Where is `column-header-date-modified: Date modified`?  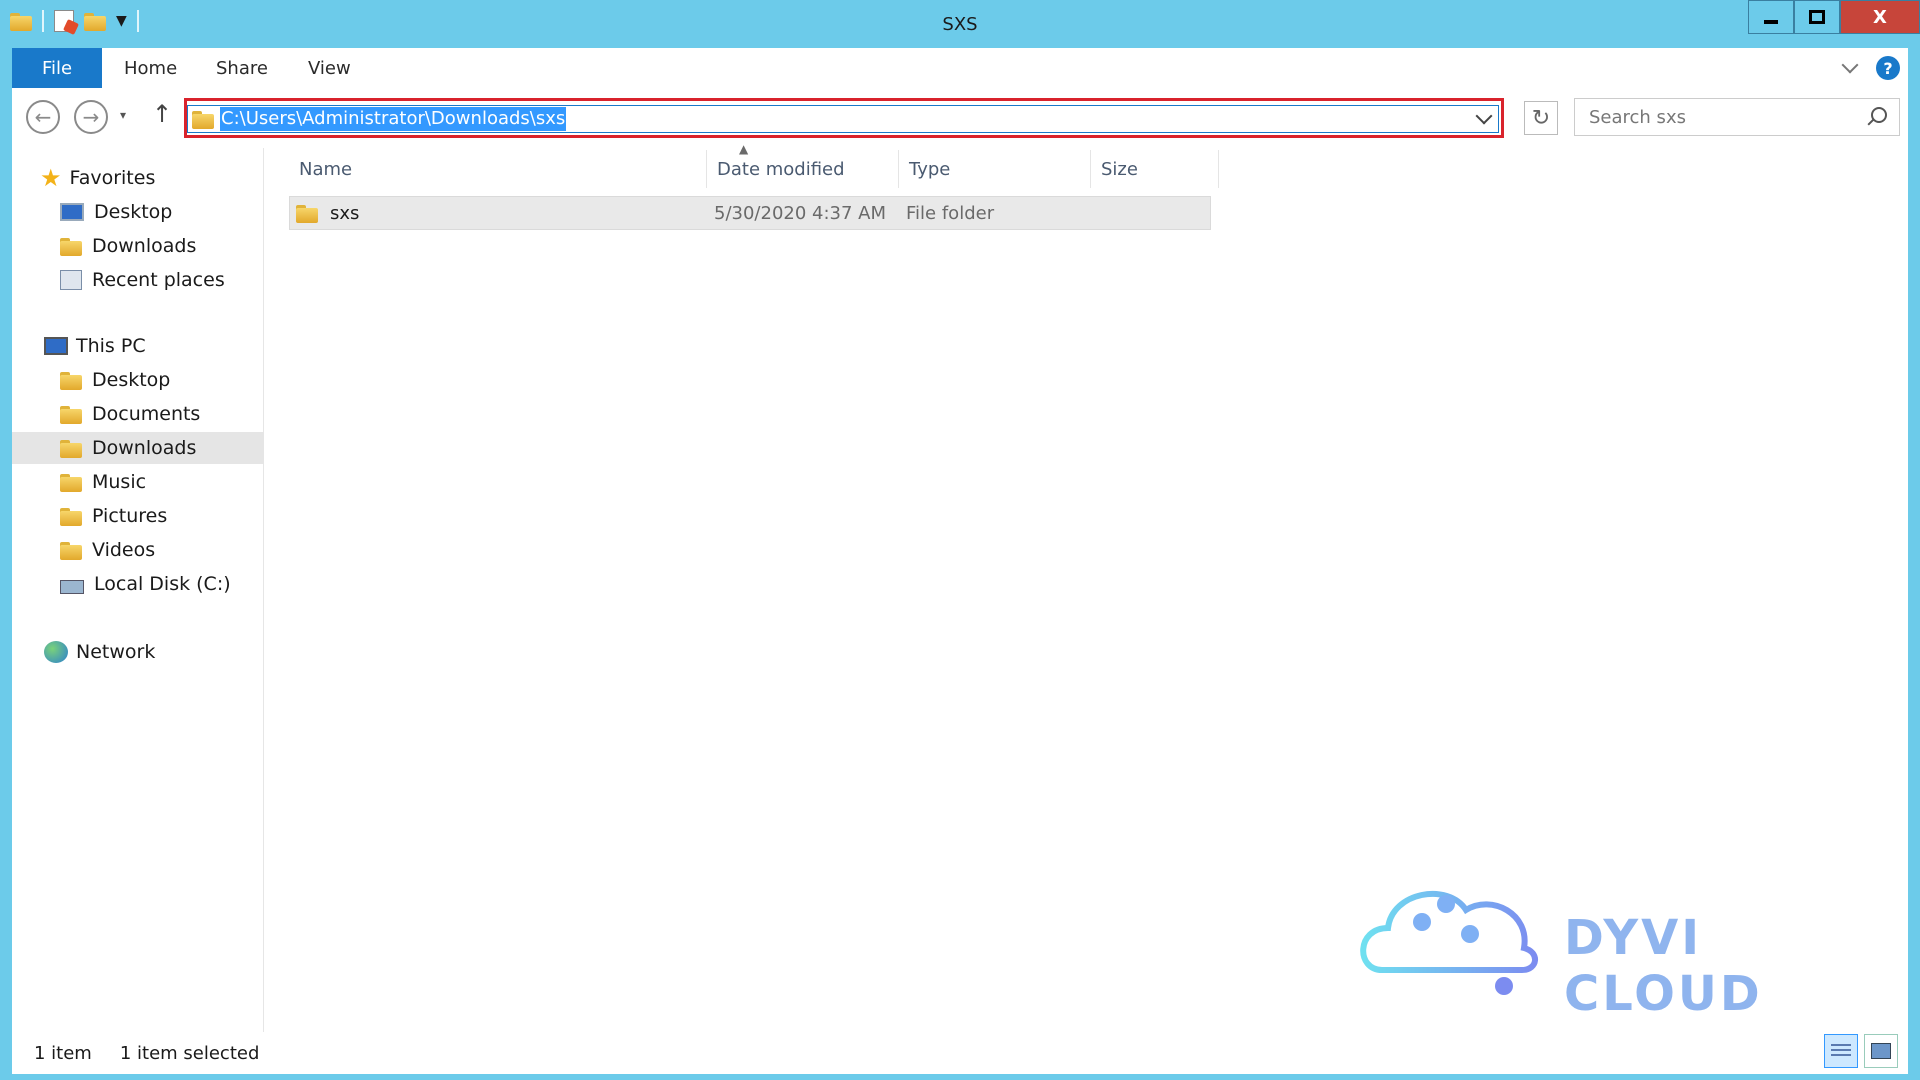
column-header-date-modified: Date modified is located at coordinates (803, 169).